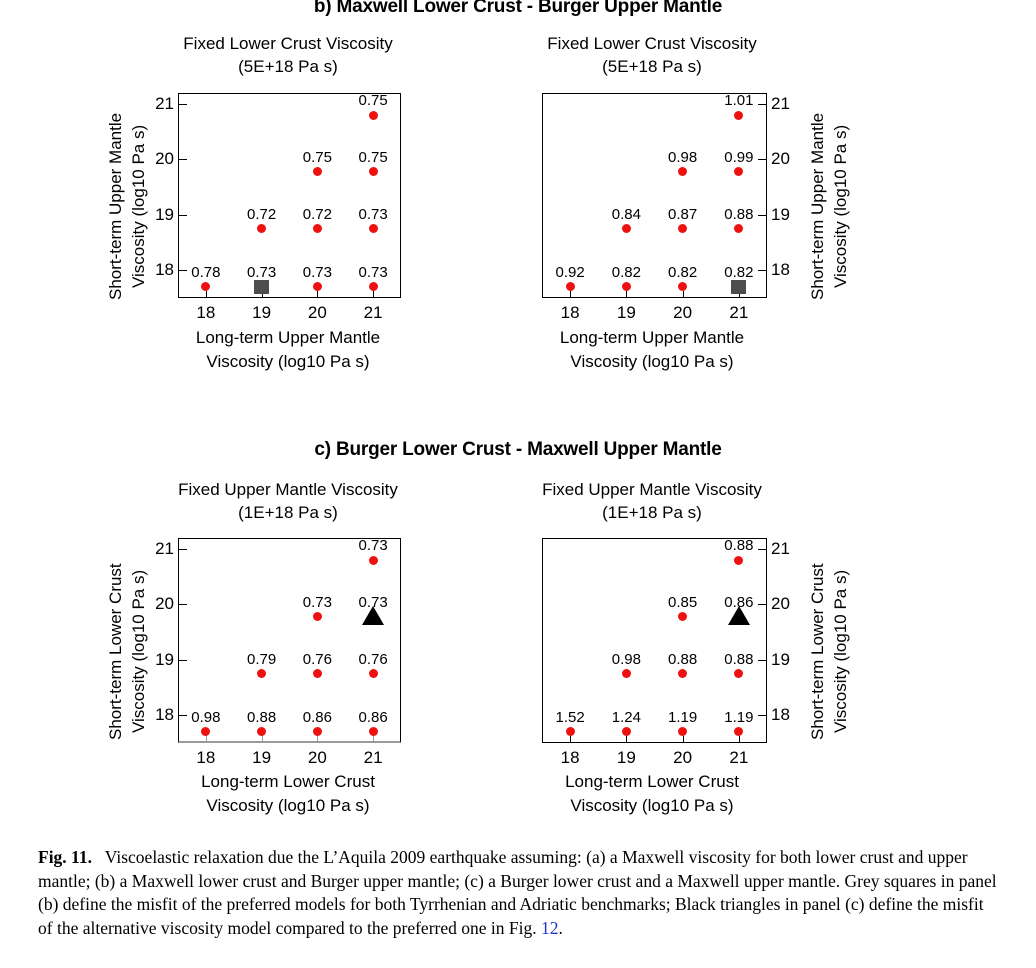 This screenshot has height=968, width=1036. What do you see at coordinates (373, 101) in the screenshot?
I see `point-value-label: 0.75` at bounding box center [373, 101].